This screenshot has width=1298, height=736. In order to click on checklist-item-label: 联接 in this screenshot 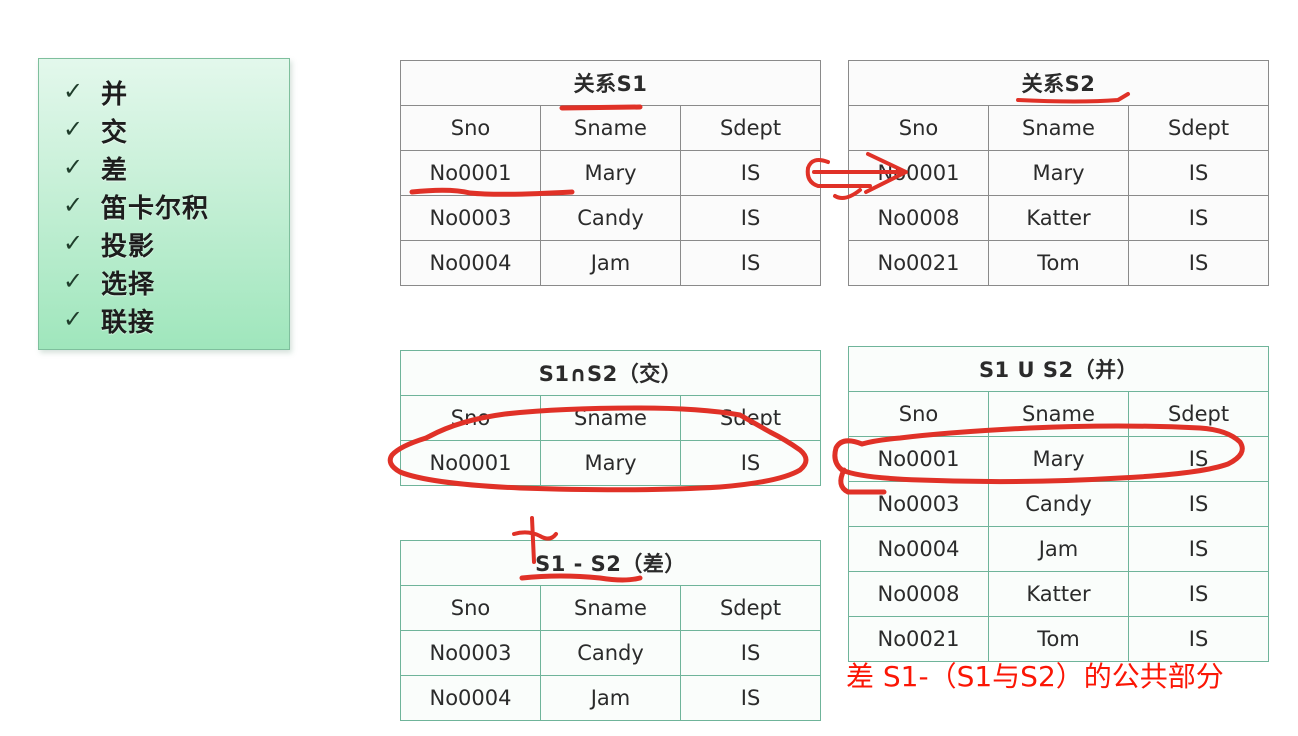, I will do `click(128, 322)`.